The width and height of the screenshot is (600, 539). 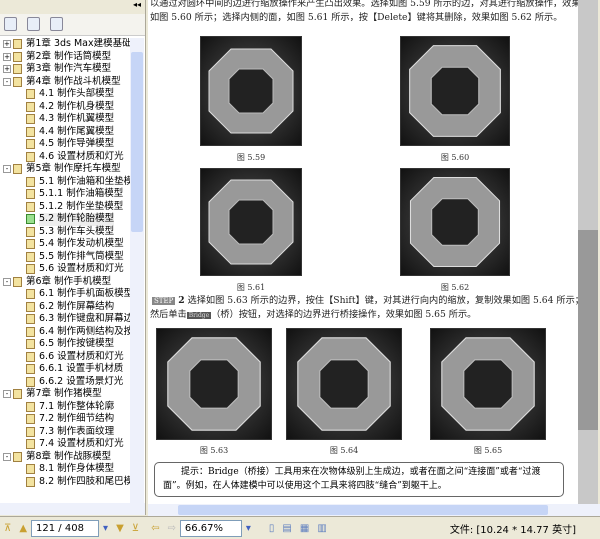 I want to click on back-icon: ⇦, so click(x=155, y=528).